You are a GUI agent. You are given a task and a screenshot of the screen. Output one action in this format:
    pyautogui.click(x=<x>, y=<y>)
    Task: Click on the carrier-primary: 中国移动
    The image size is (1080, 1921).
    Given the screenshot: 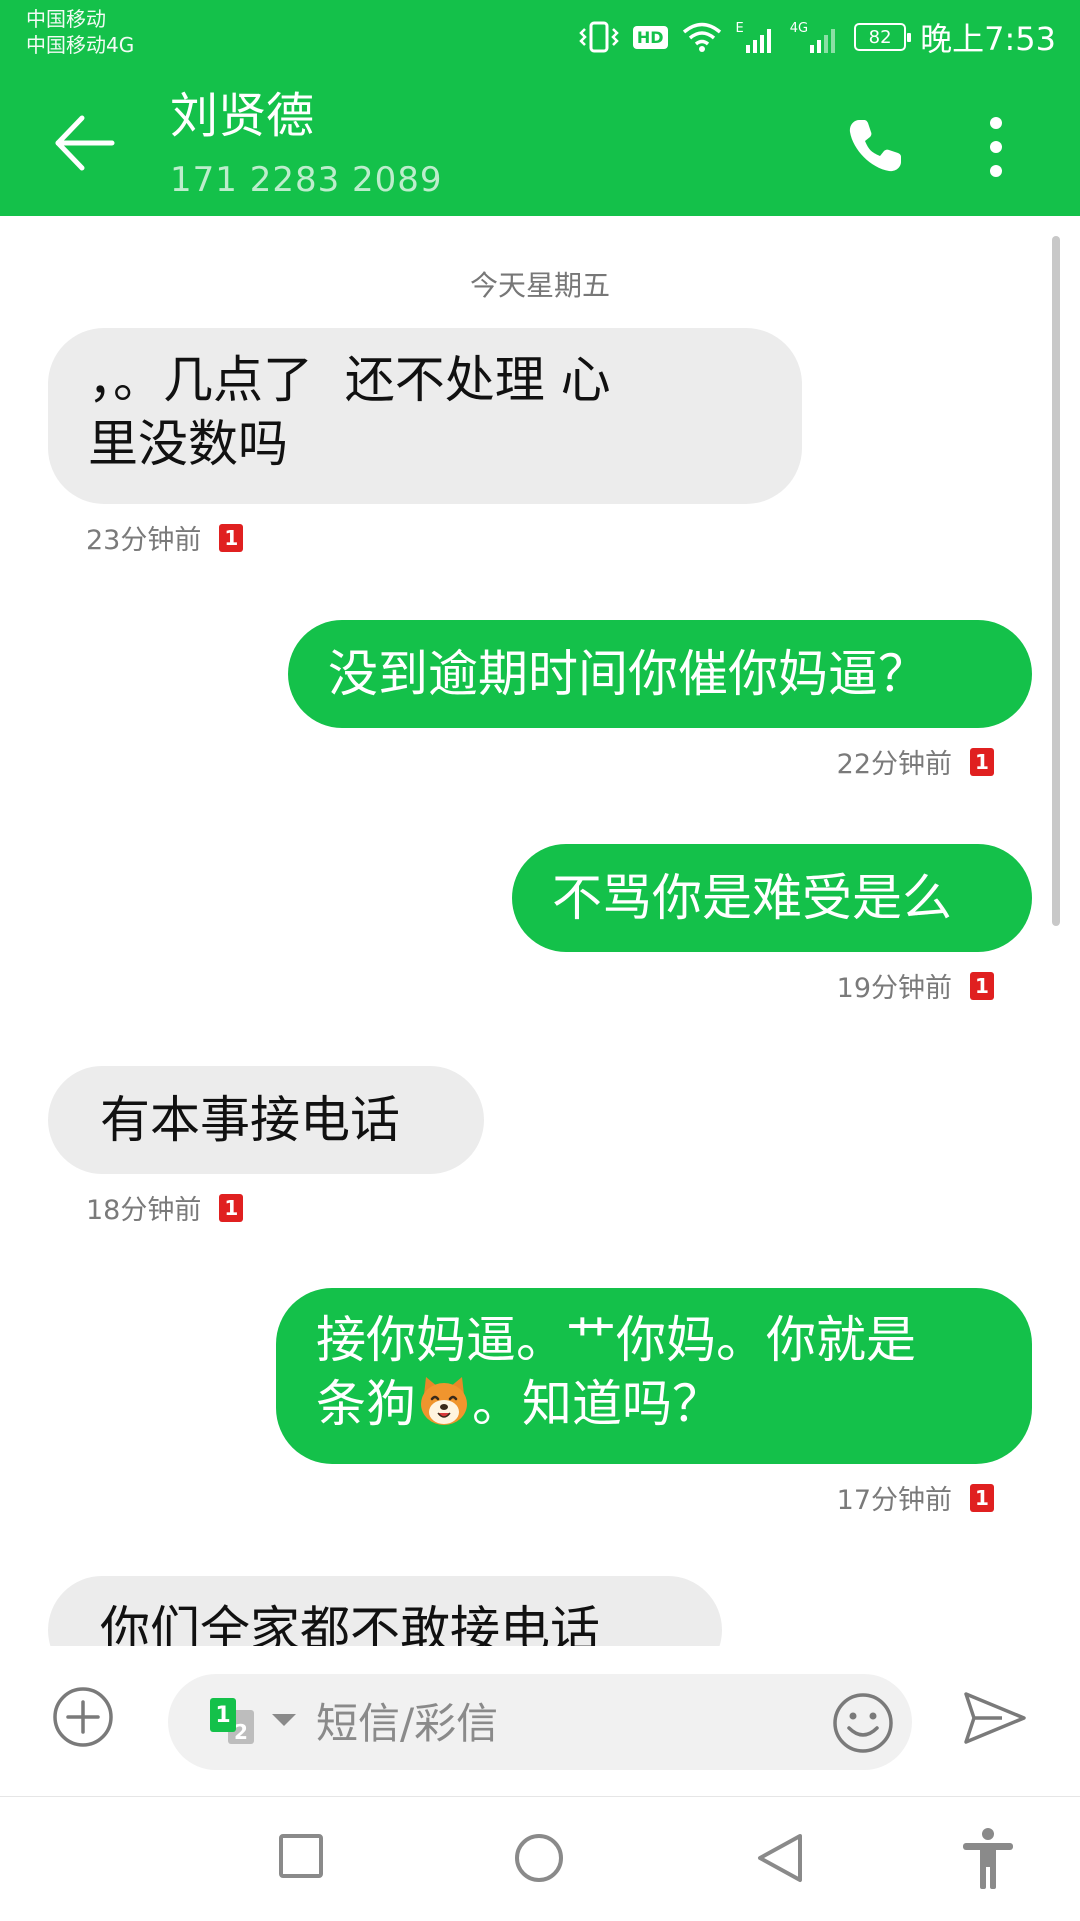 What is the action you would take?
    pyautogui.click(x=66, y=19)
    